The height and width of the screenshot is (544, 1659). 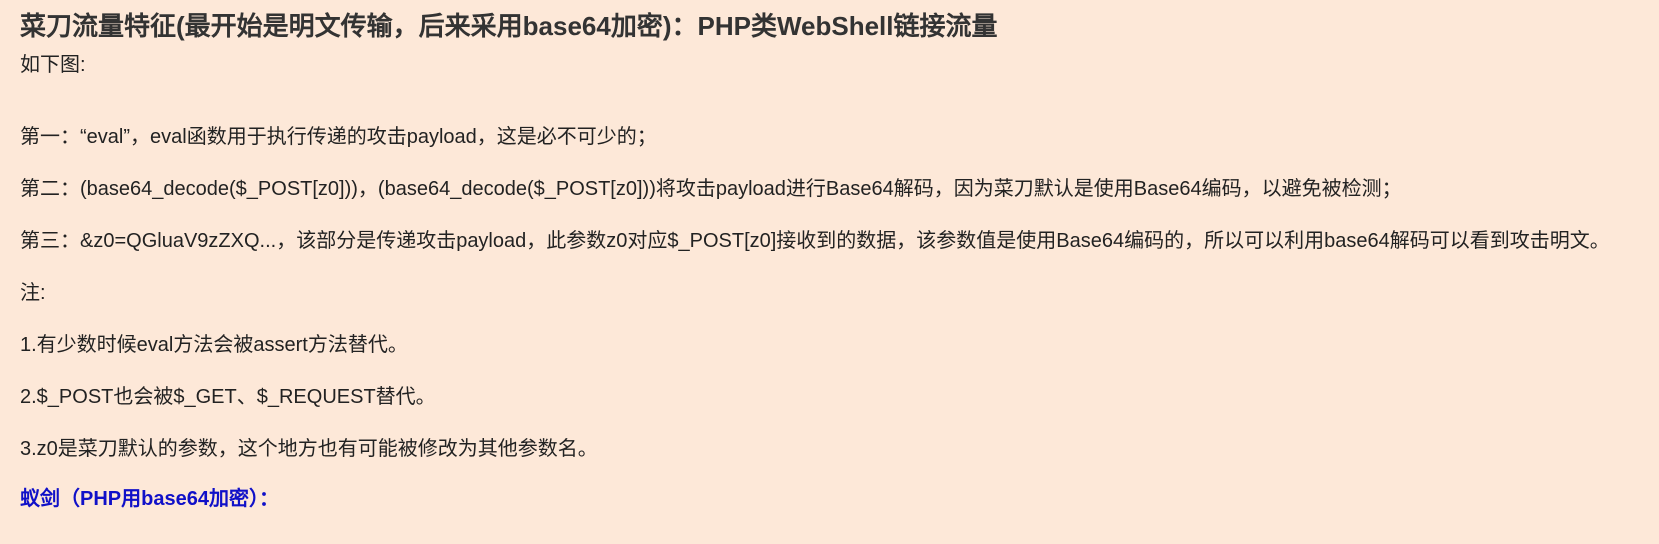 What do you see at coordinates (53, 65) in the screenshot?
I see `intro-text: 如下图:` at bounding box center [53, 65].